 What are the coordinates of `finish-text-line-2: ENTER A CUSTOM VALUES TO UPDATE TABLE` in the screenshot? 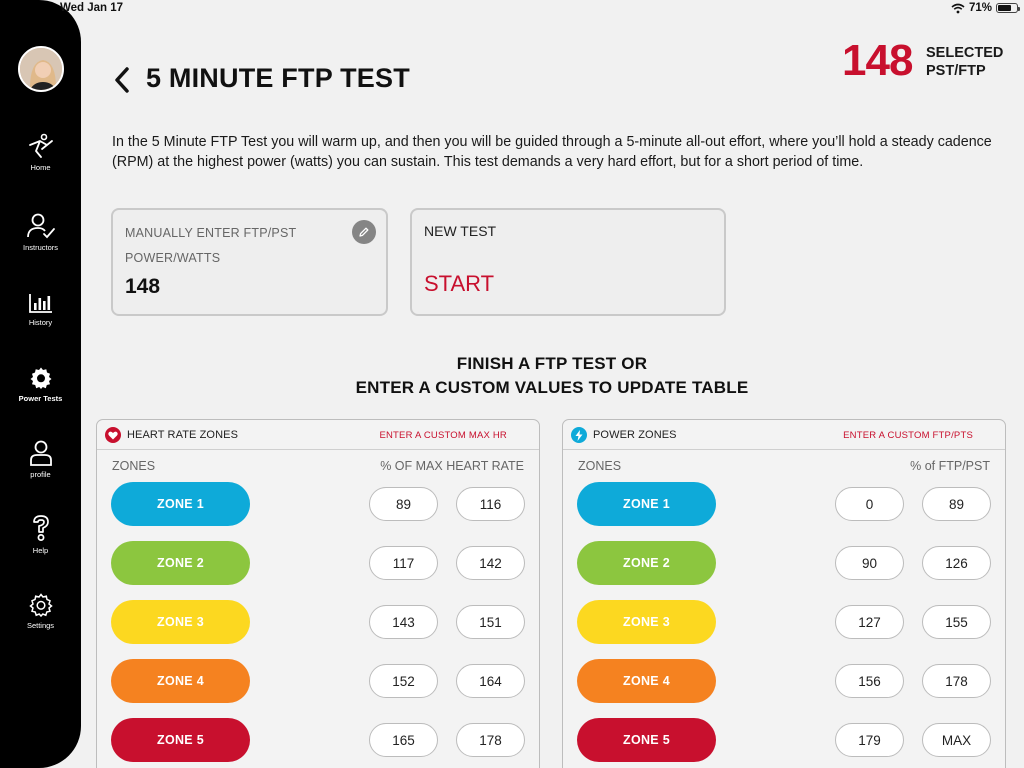 It's located at (552, 387).